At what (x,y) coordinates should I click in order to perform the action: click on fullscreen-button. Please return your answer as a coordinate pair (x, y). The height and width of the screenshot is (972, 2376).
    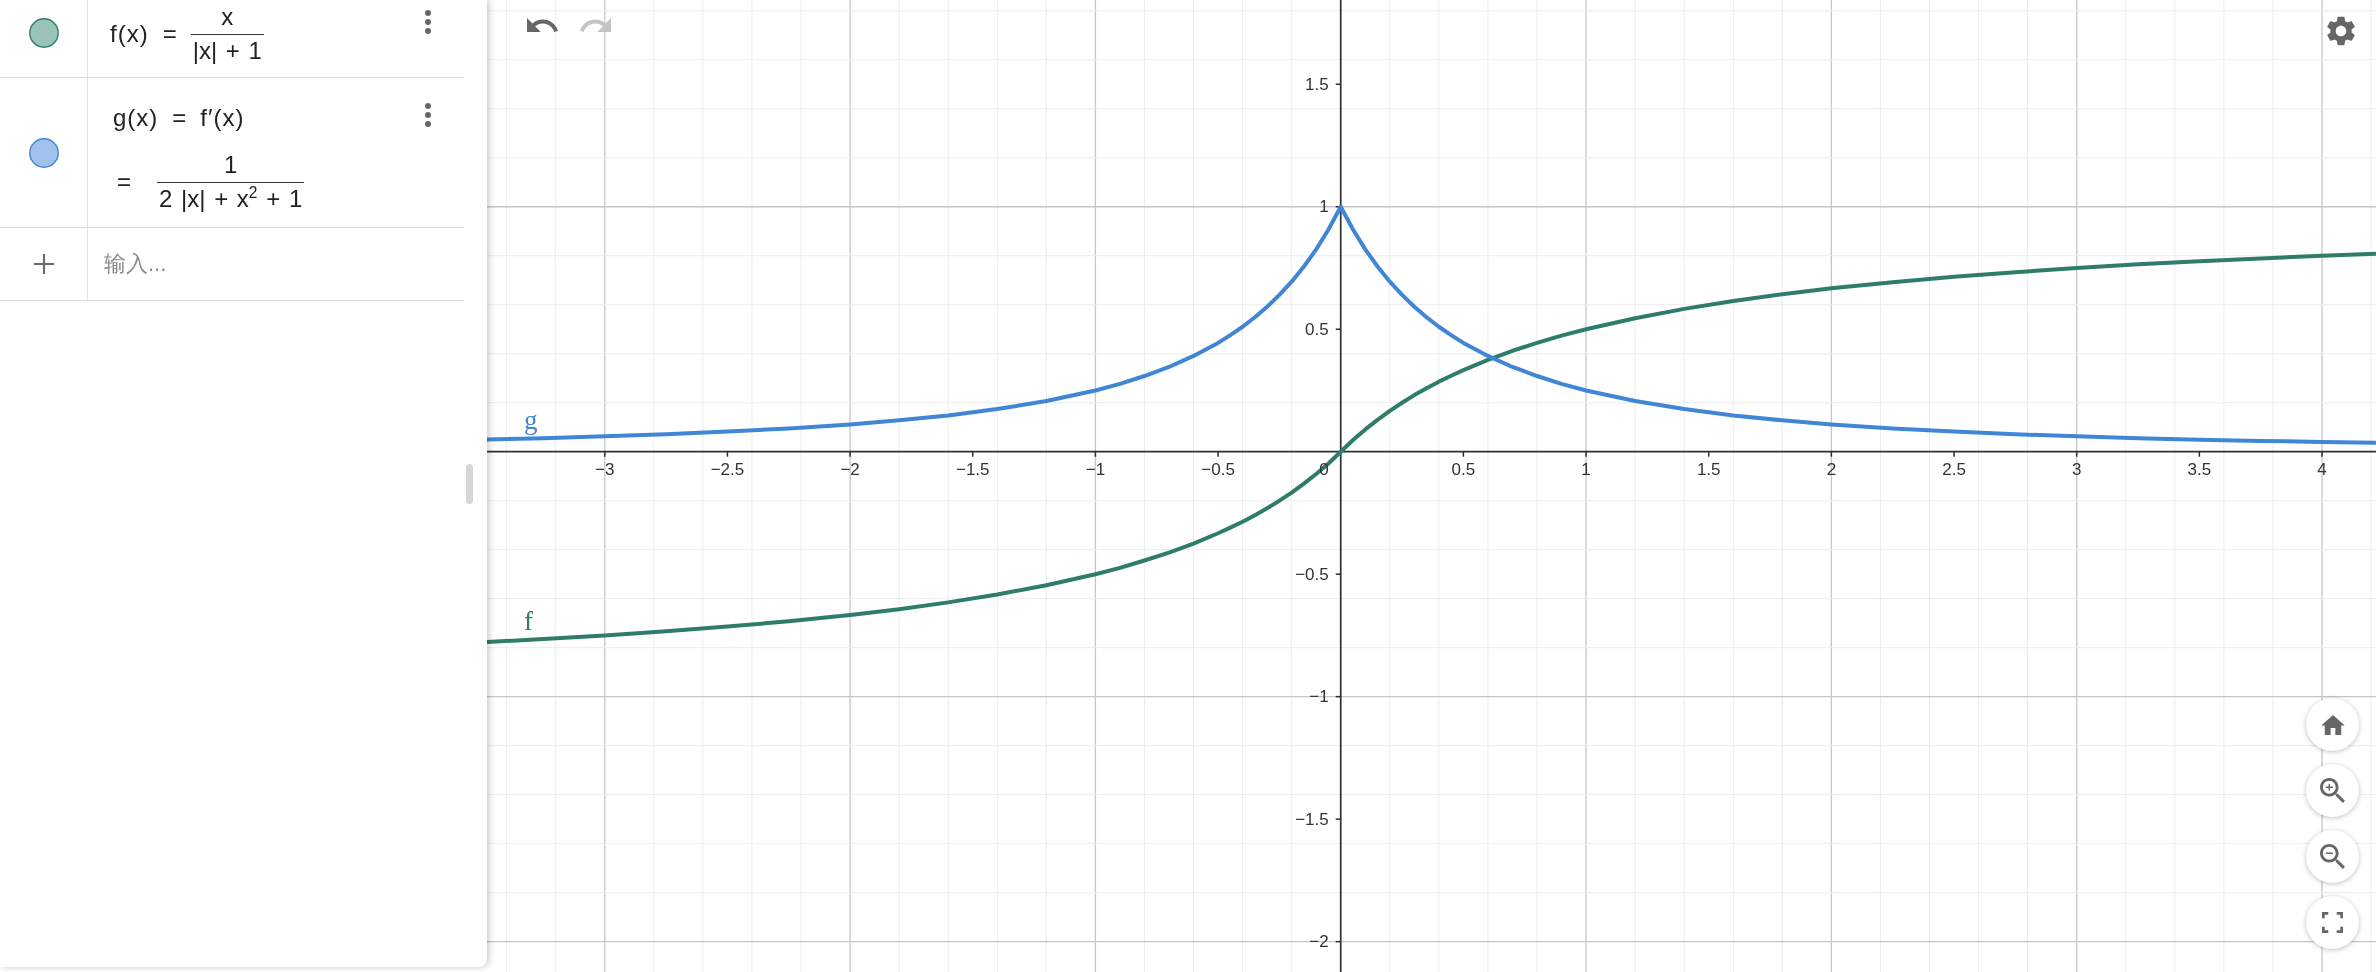
    Looking at the image, I should click on (2332, 922).